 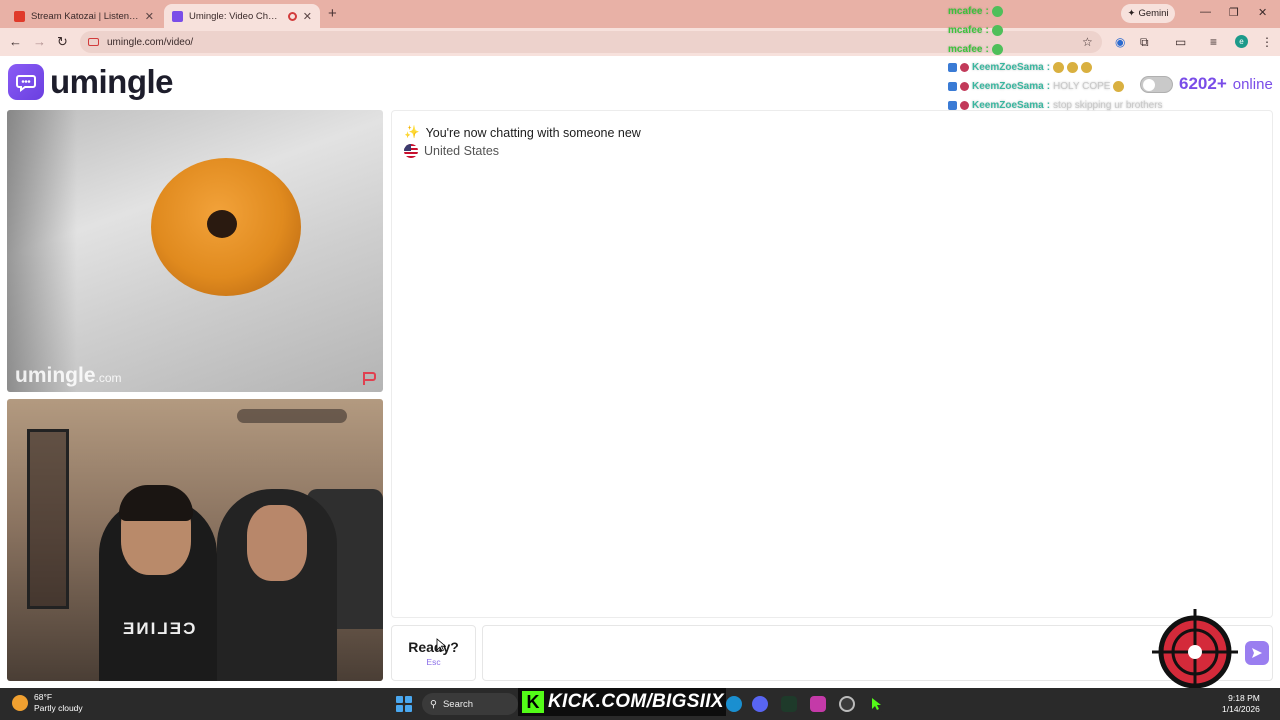 What do you see at coordinates (433, 704) in the screenshot?
I see `search-icon: ⚲` at bounding box center [433, 704].